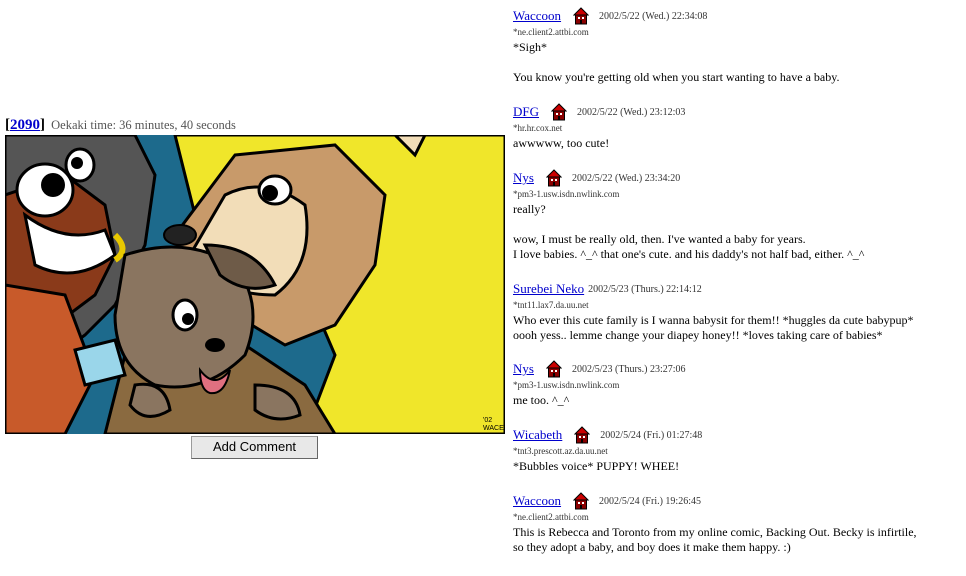  I want to click on comment-line: me too. ^_^, so click(541, 400).